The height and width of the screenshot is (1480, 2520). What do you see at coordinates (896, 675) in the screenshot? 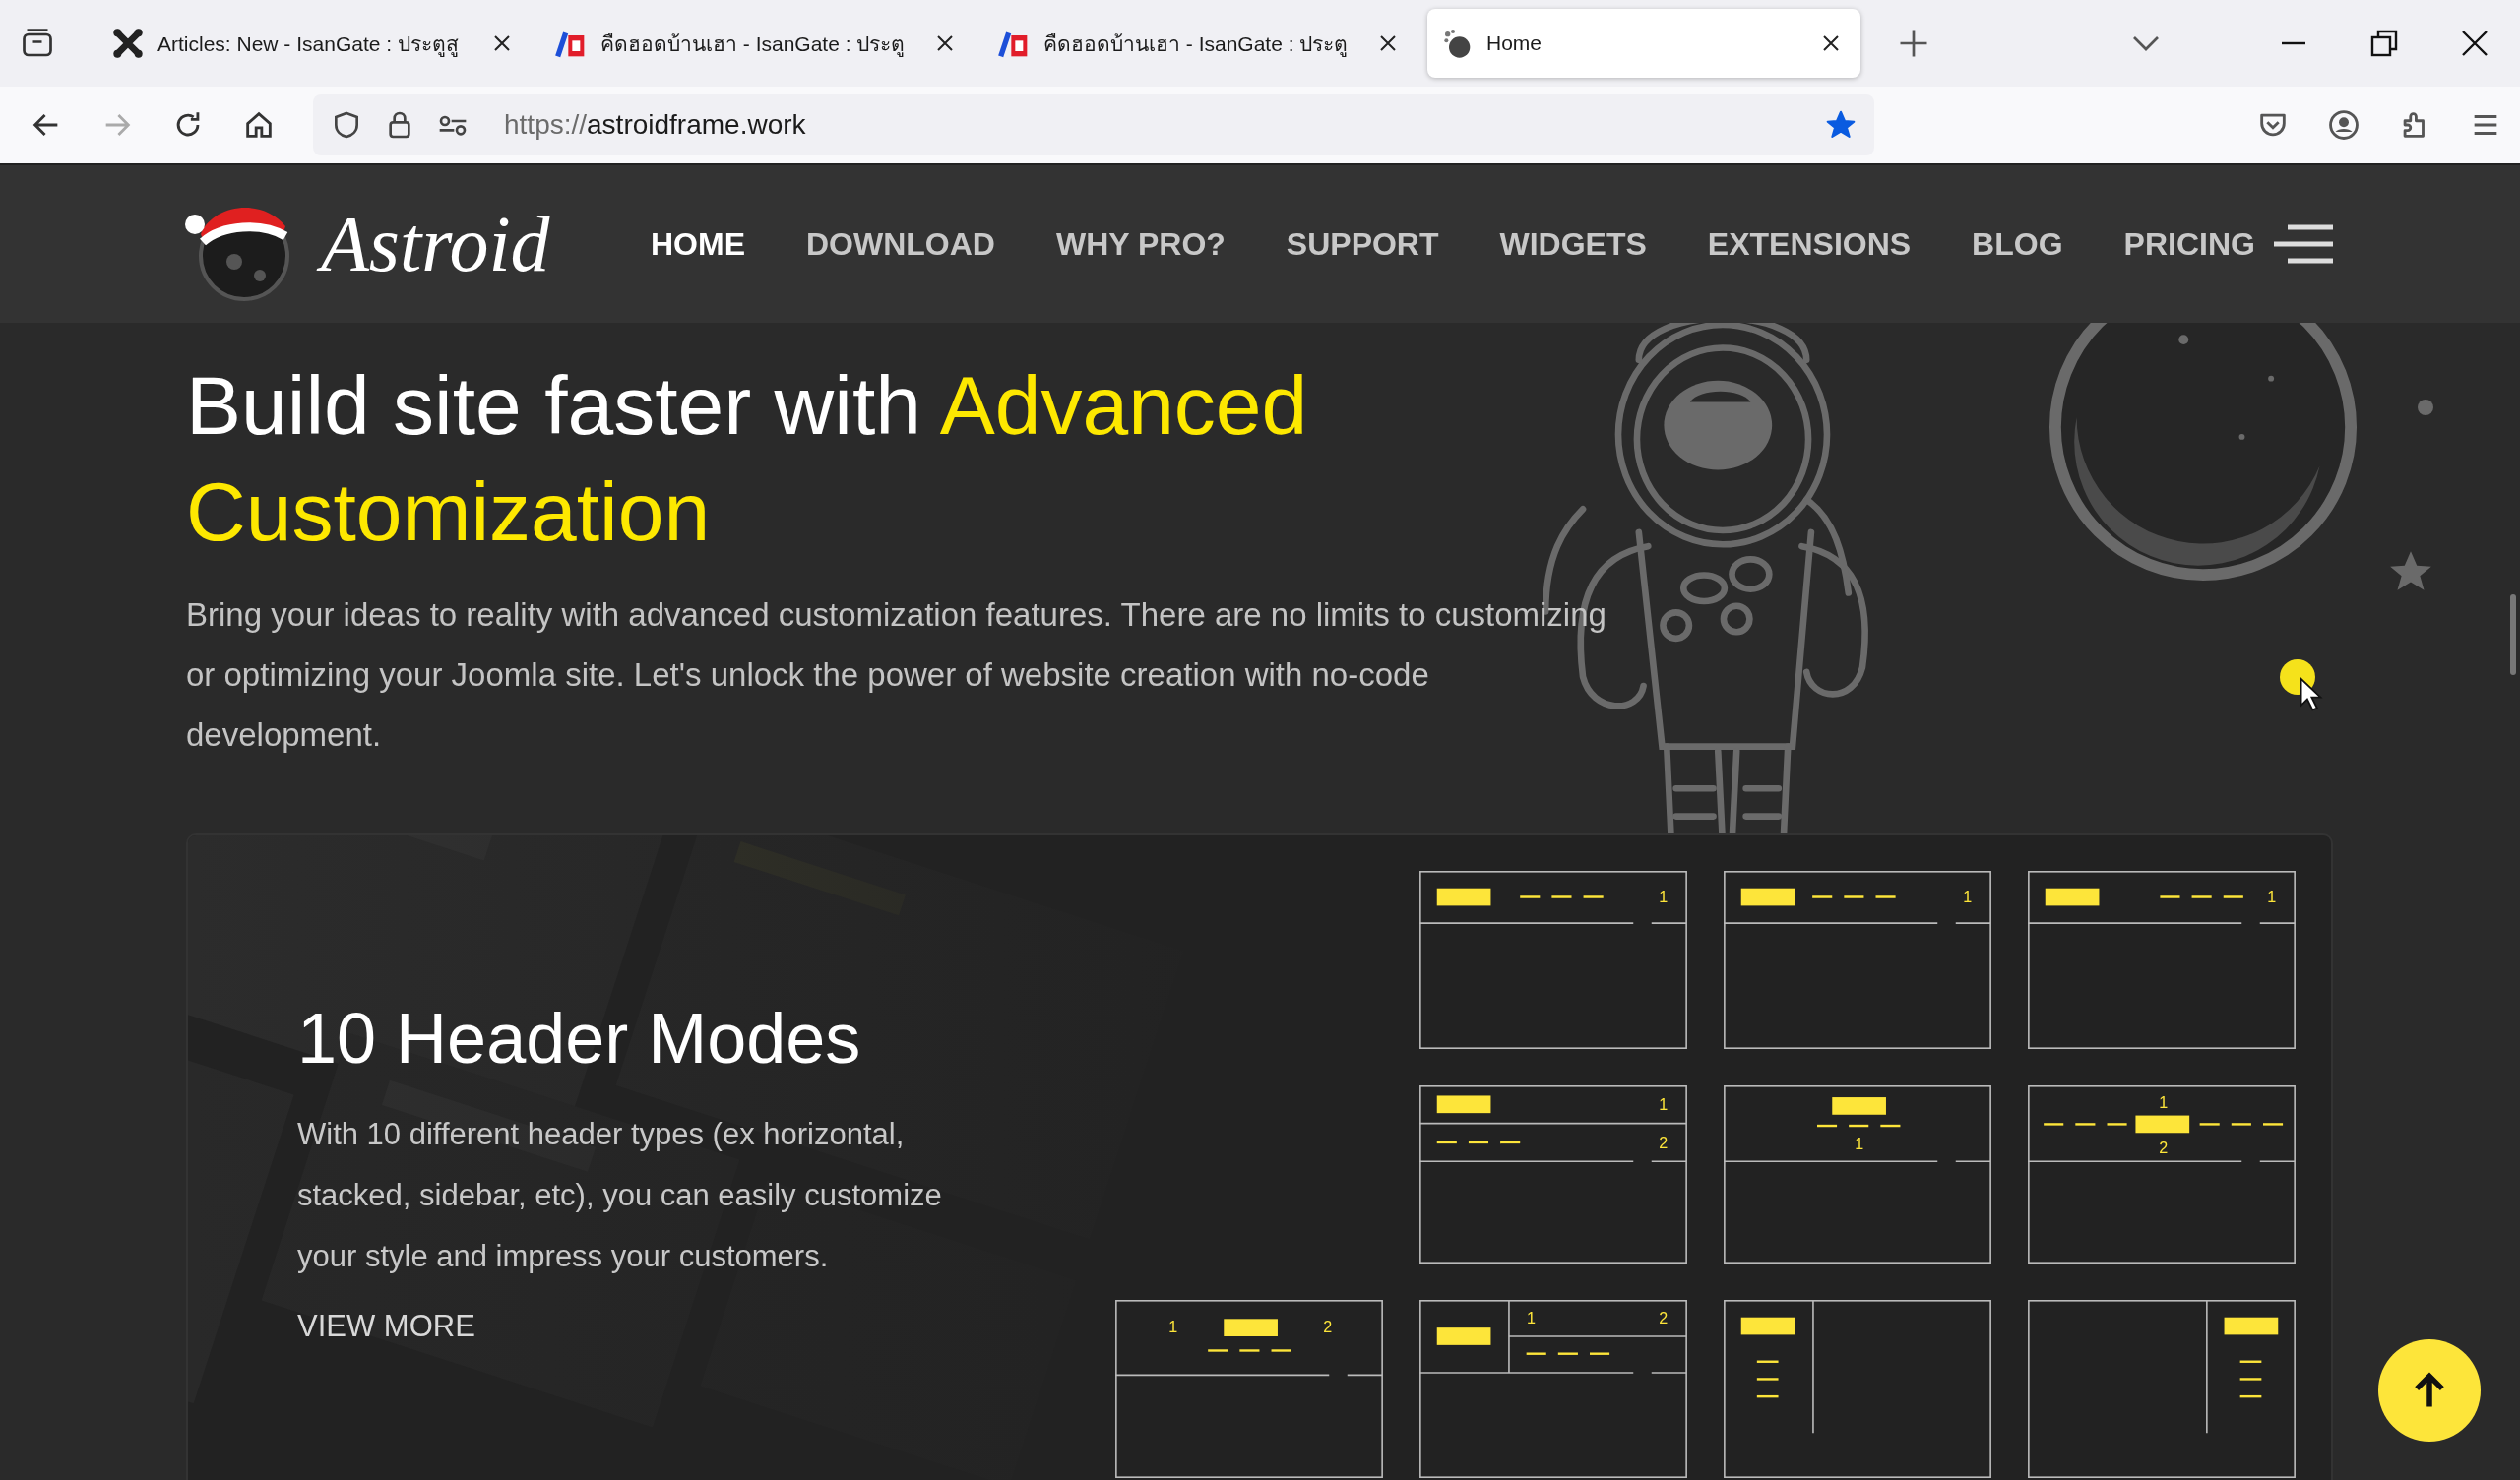
I see `hero-text: Bring your ideas to reality with advanced customization features. There are no limits to customizing or optimizing your Joomla site. Let's unlock the power of website creation with no-code development.` at bounding box center [896, 675].